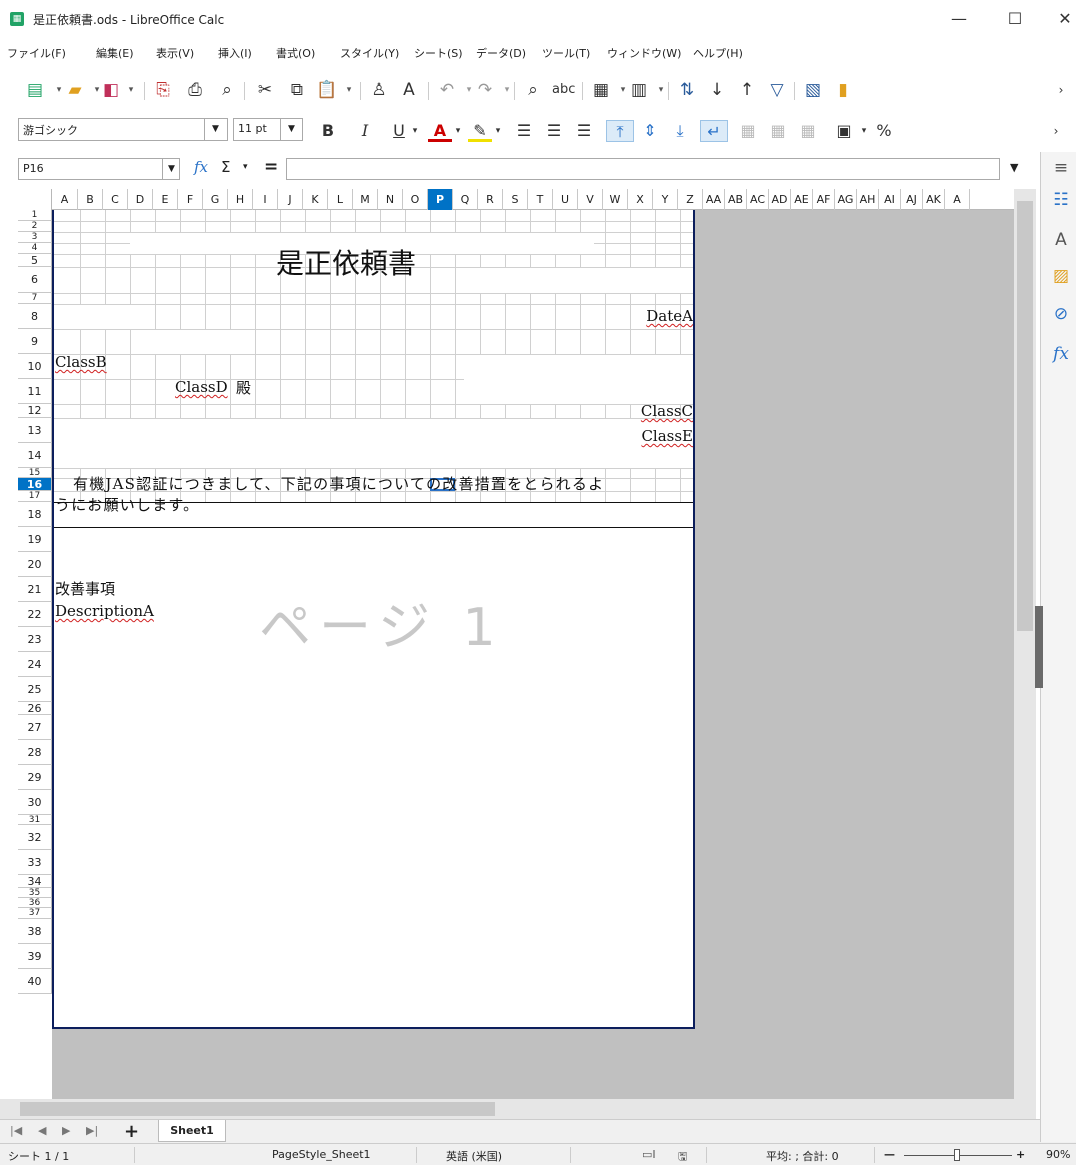  I want to click on menu-view: 表示(V), so click(175, 53).